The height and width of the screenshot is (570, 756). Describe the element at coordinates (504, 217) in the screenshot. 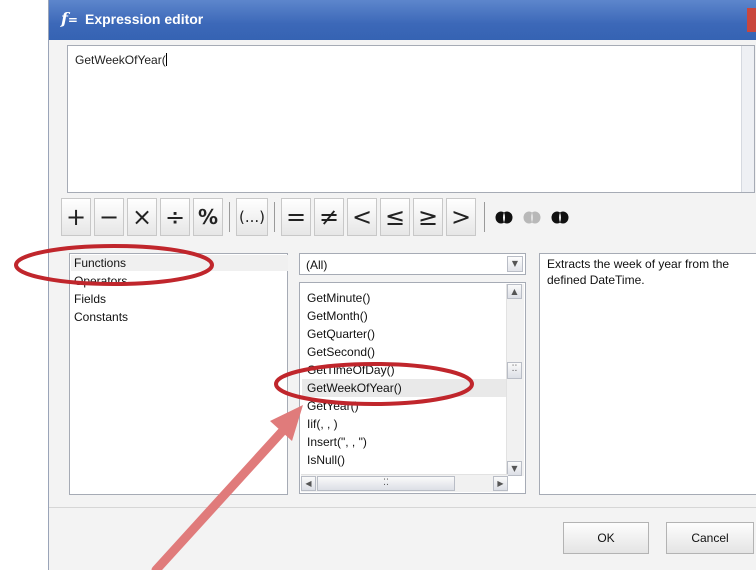

I see `logical-and-icon` at that location.